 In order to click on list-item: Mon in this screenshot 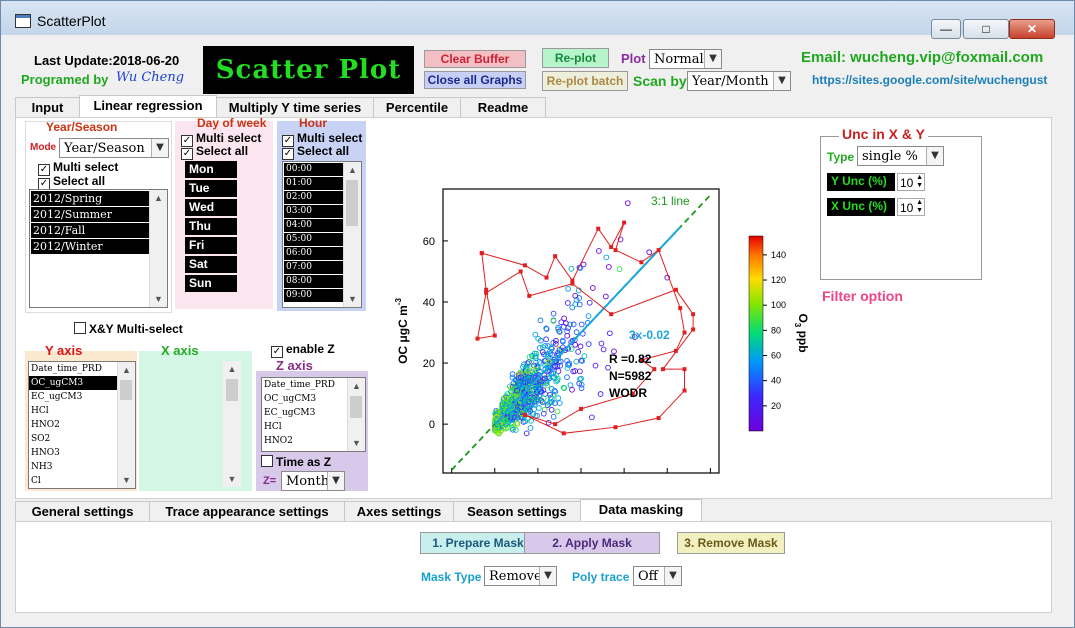, I will do `click(211, 169)`.